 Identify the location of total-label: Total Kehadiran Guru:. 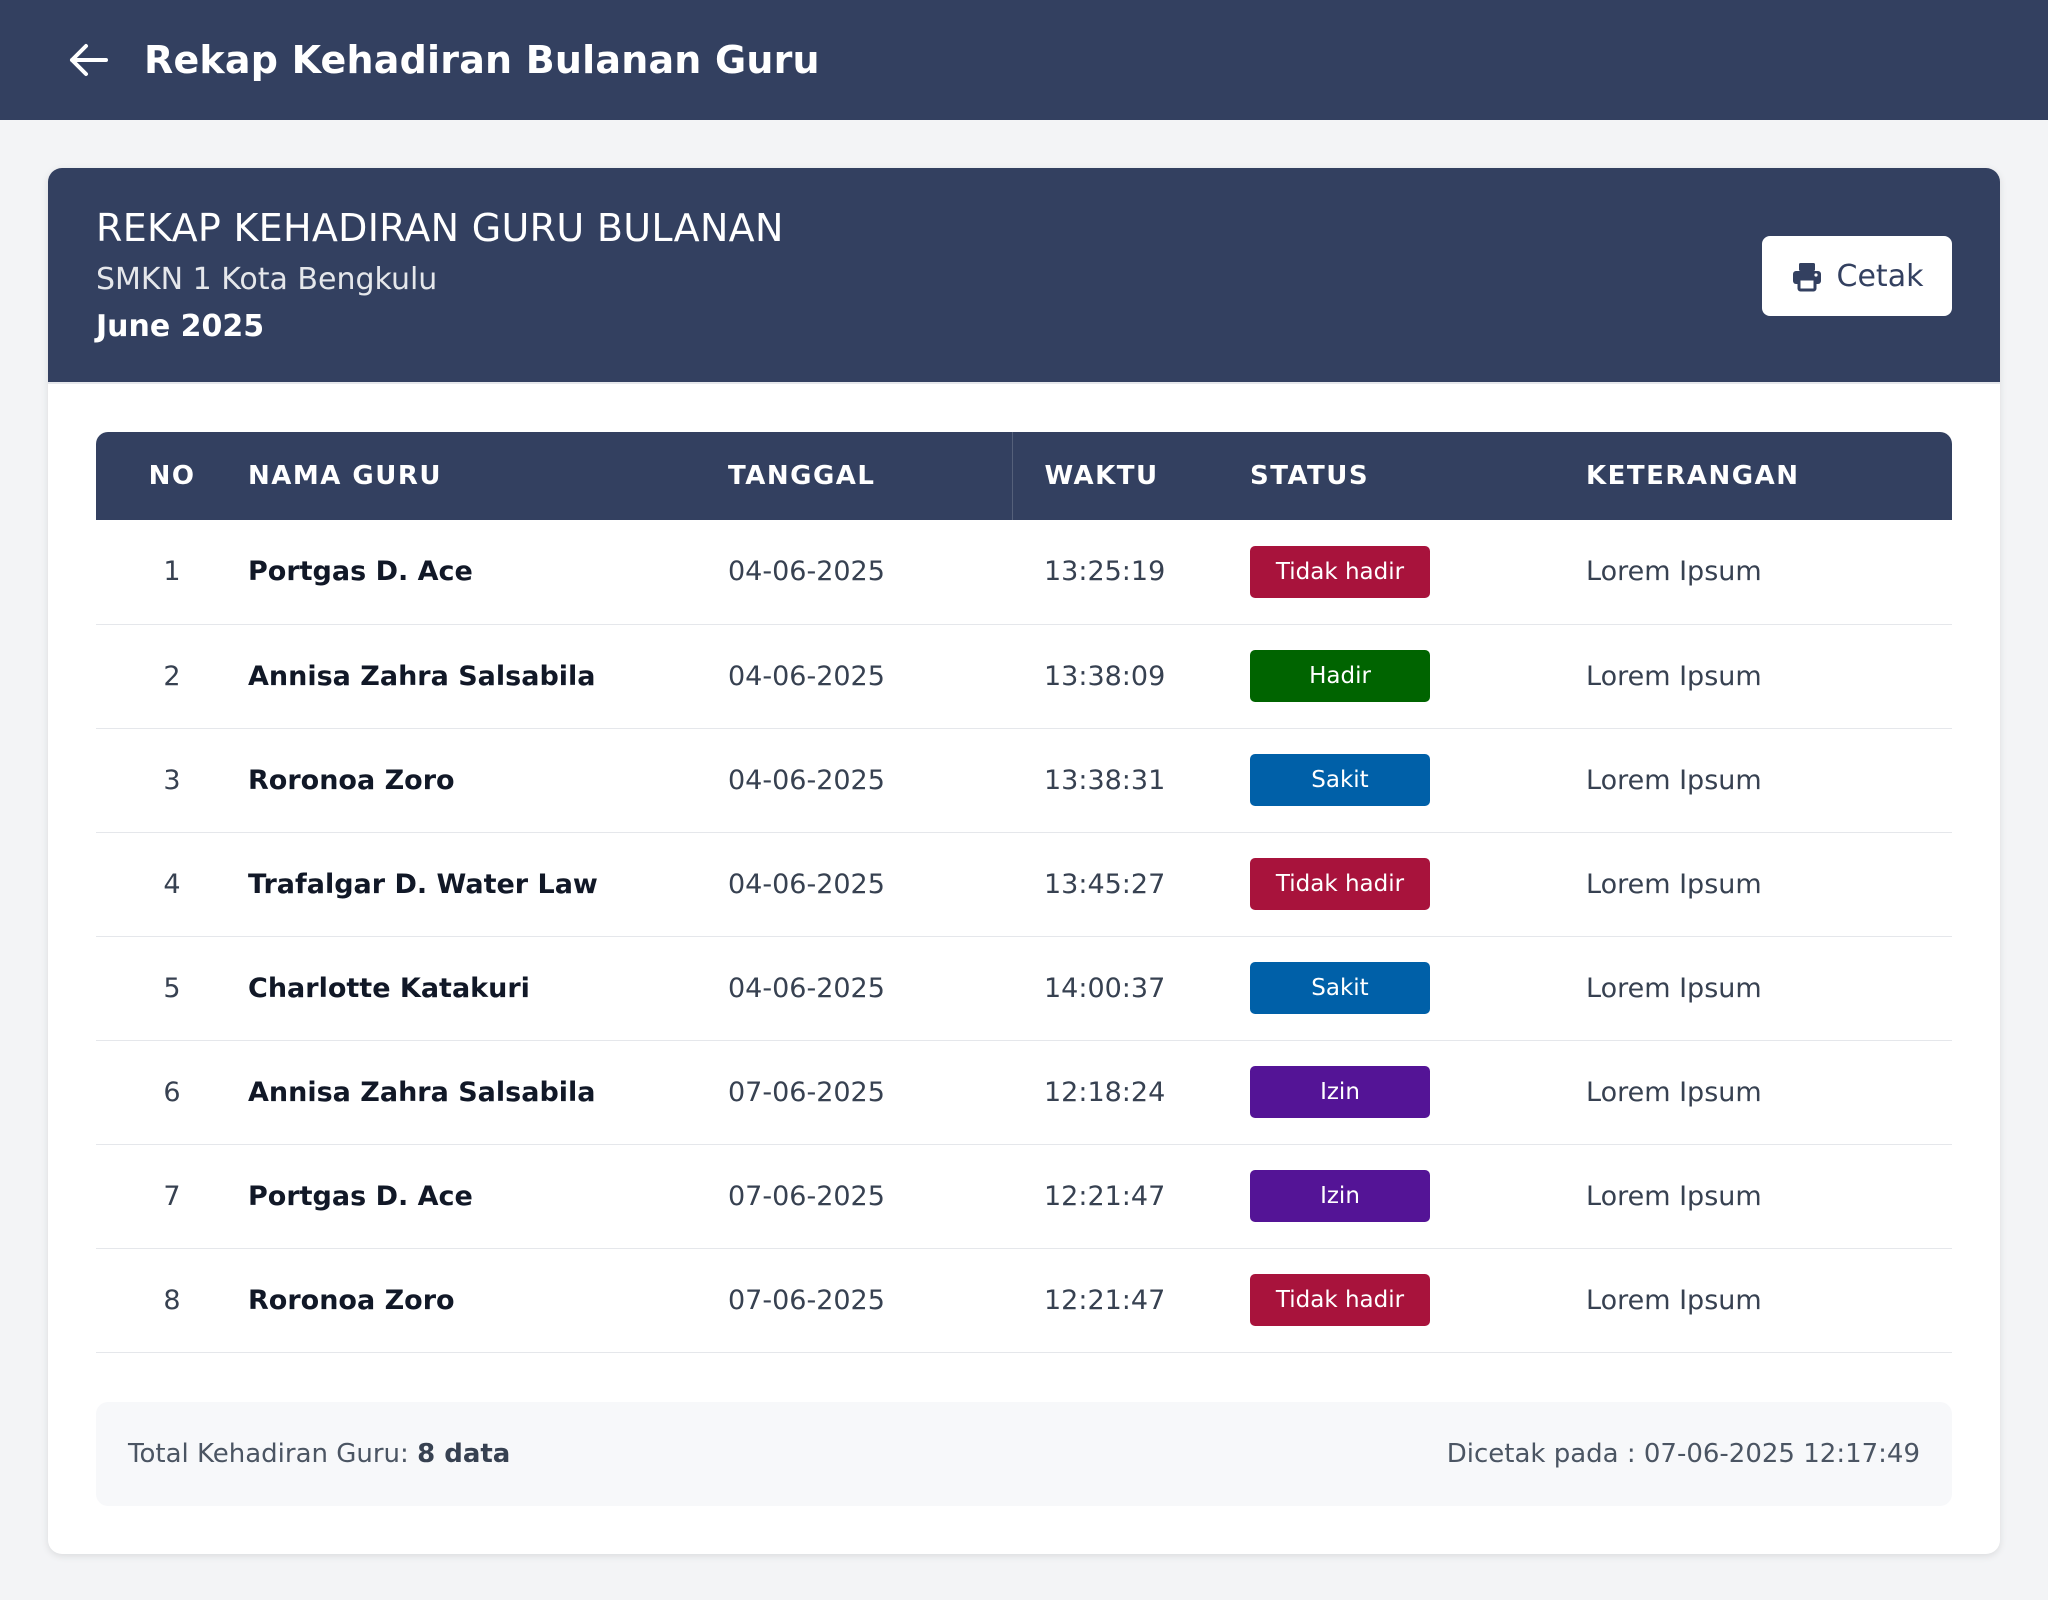
(273, 1454).